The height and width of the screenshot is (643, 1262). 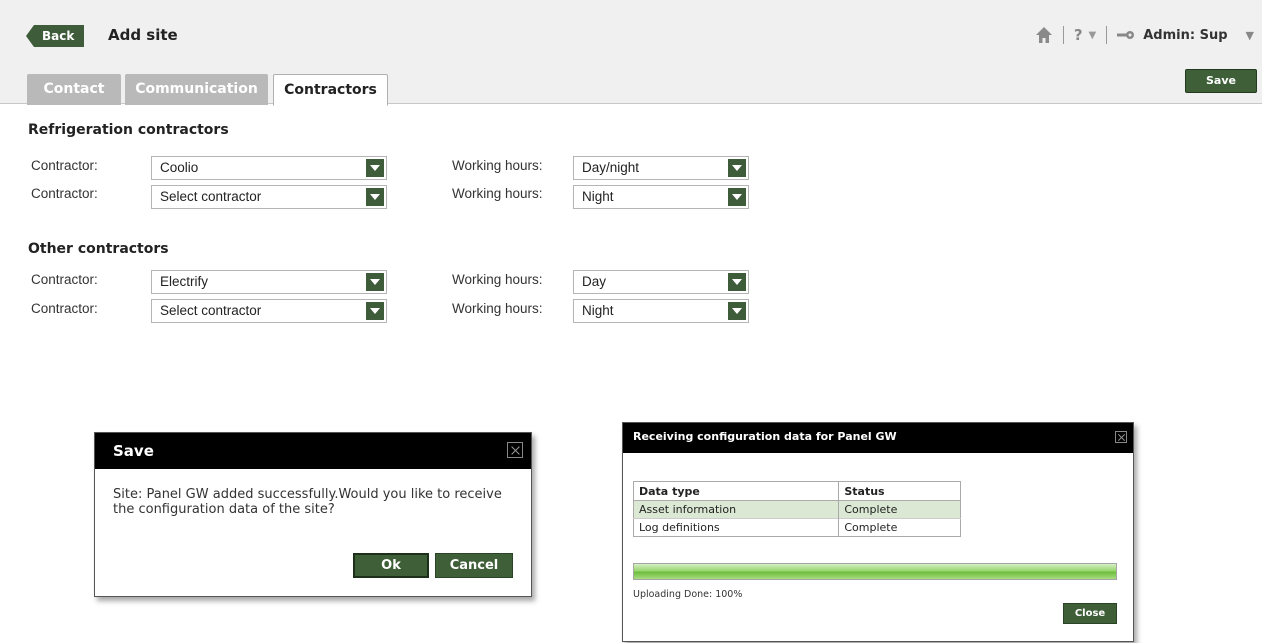 I want to click on tab-contact: Contact, so click(x=74, y=89).